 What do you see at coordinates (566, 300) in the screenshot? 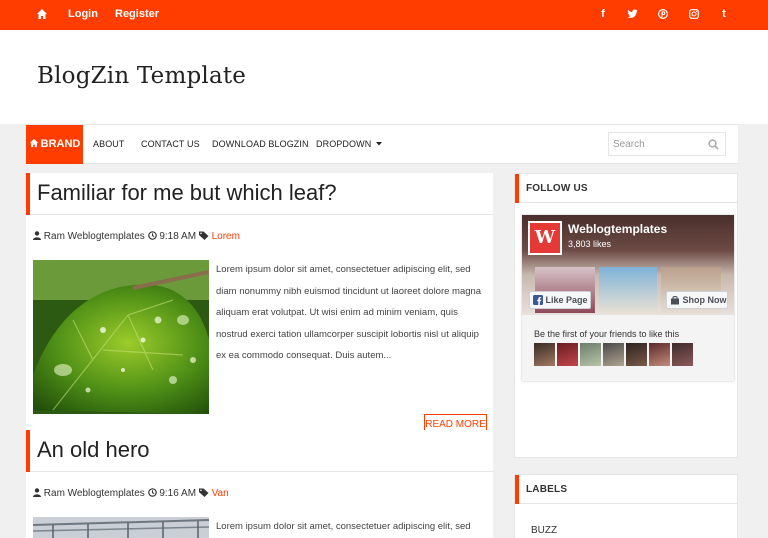
I see `fb-like-label: Like Page` at bounding box center [566, 300].